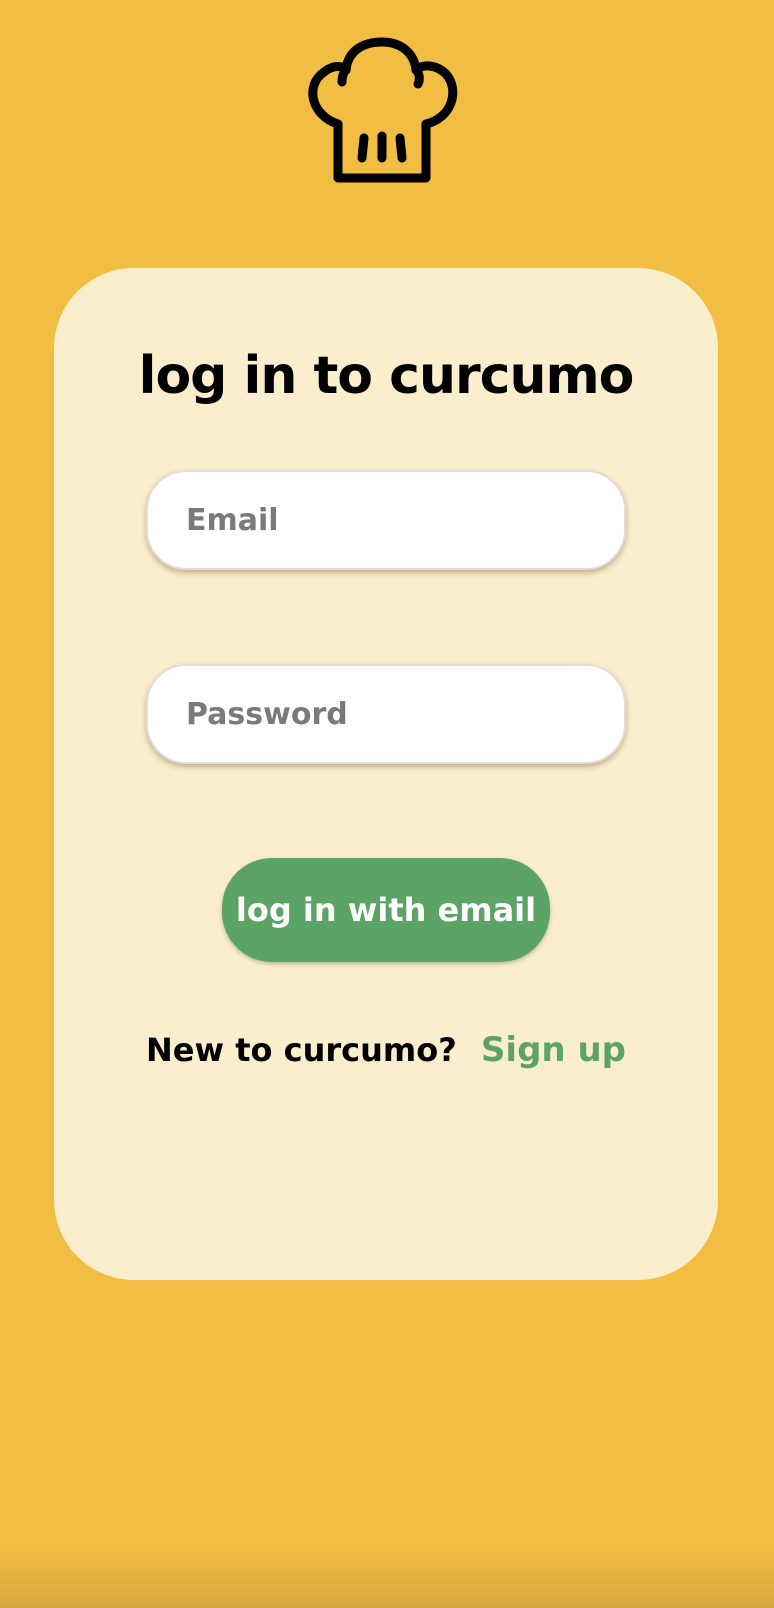  I want to click on signup-row: New to curcumo? Sign up, so click(386, 1050).